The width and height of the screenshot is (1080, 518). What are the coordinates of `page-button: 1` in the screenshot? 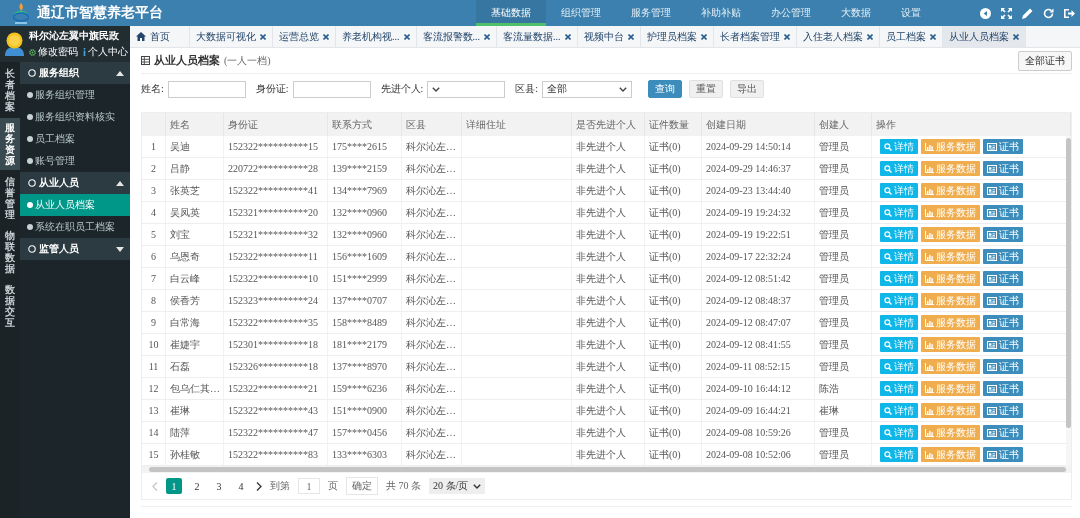 It's located at (174, 486).